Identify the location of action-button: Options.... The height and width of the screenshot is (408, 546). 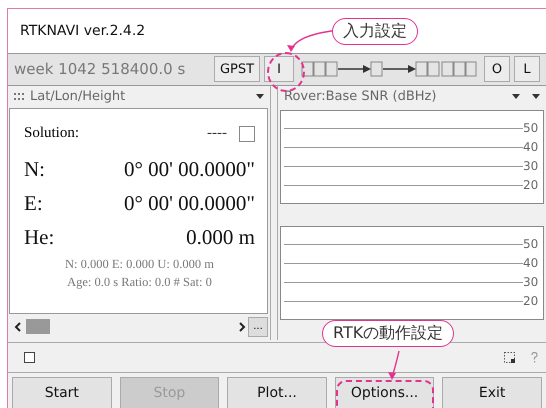
(384, 392).